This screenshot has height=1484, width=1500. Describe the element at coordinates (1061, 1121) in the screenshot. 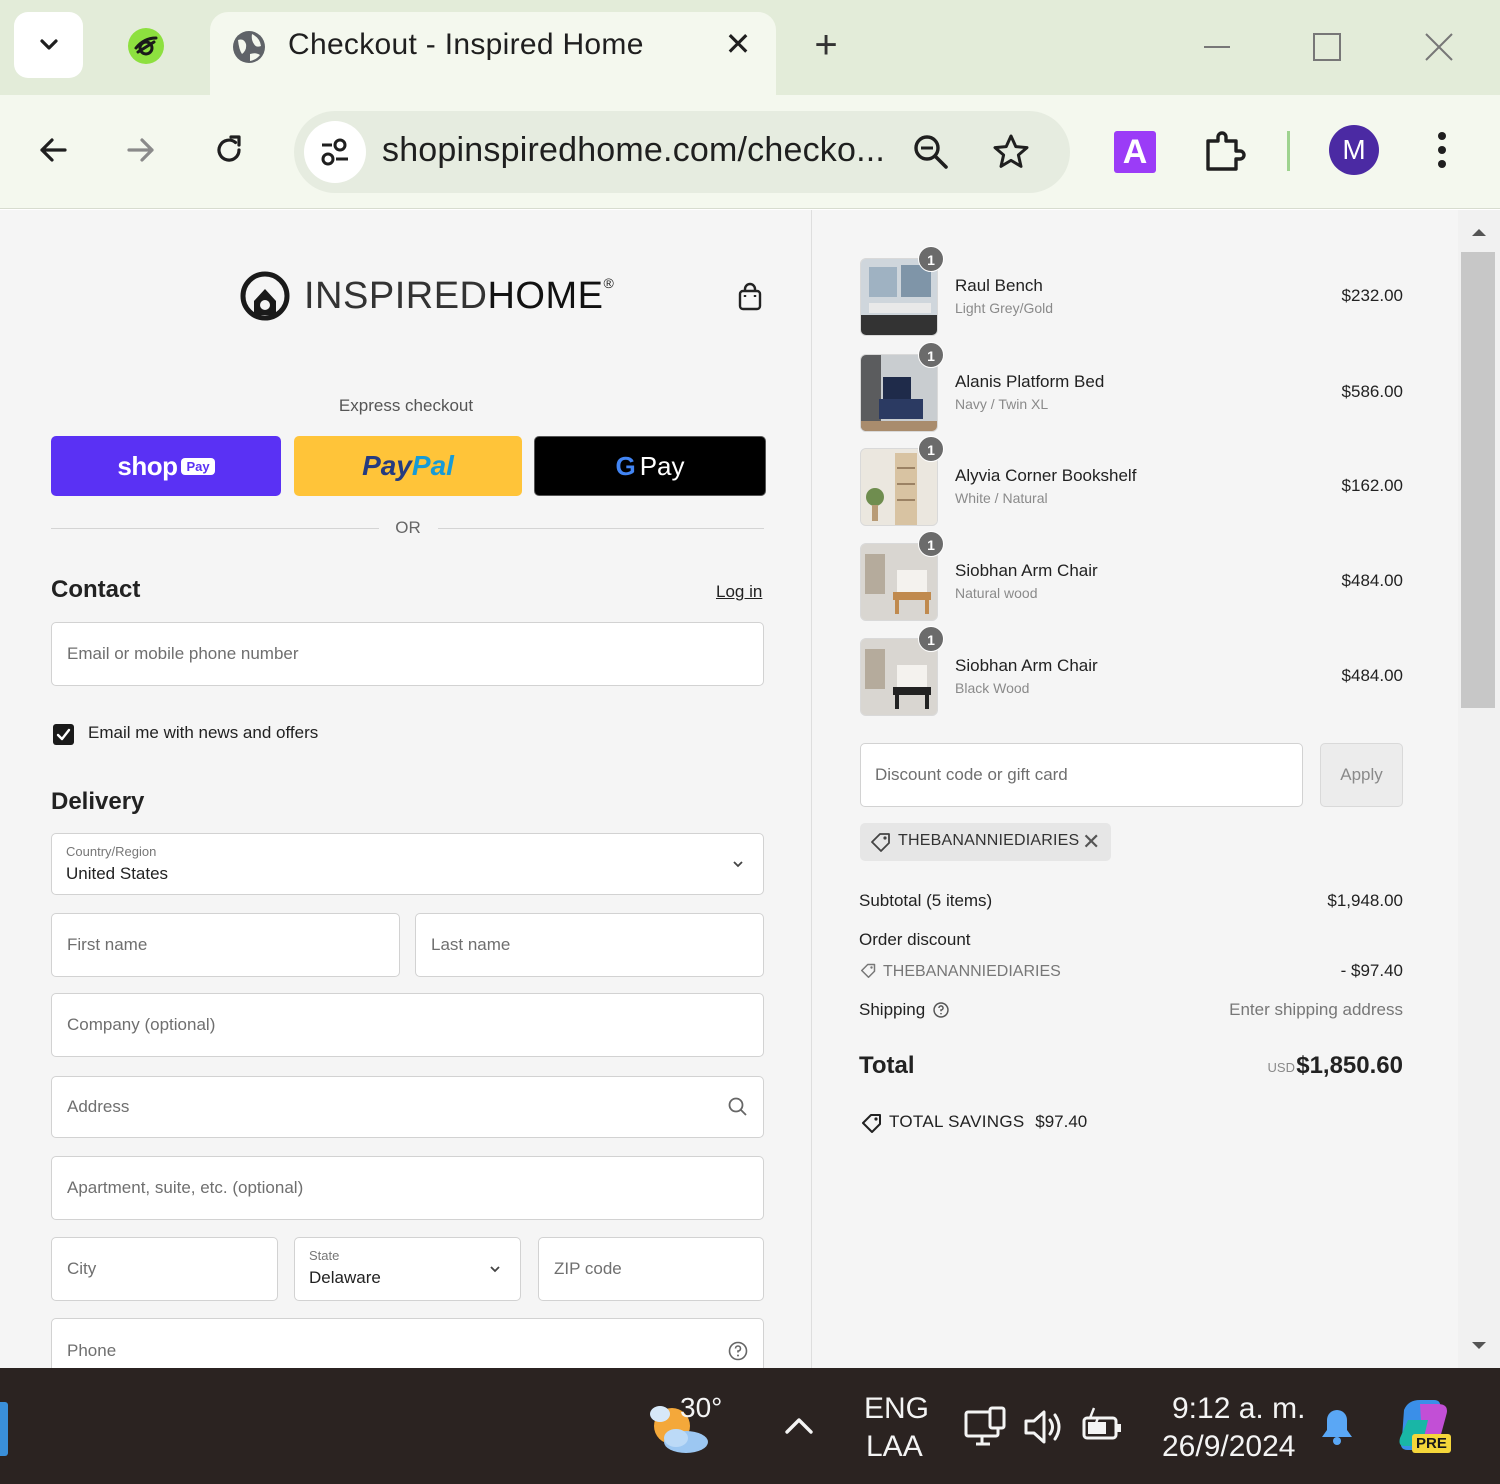

I see `total-savings-value: $97.40` at that location.